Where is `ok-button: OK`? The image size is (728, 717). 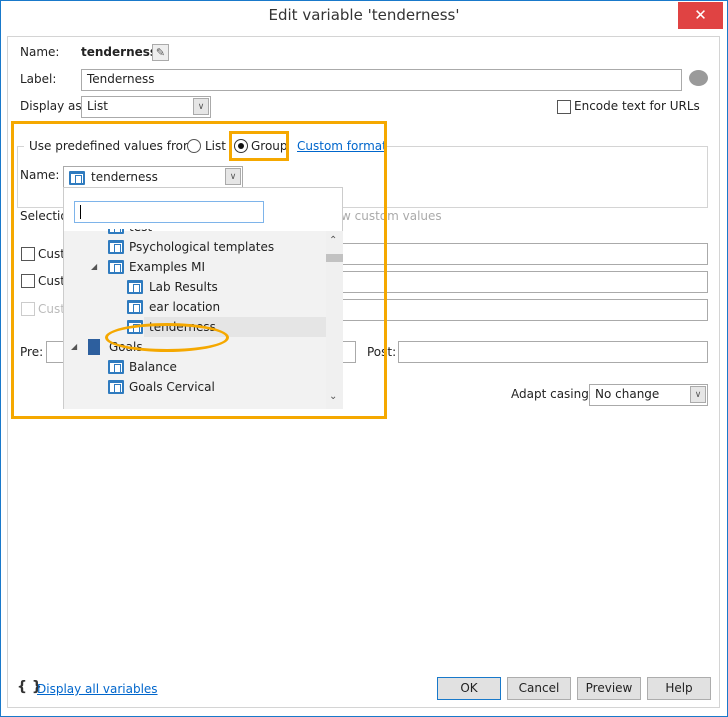 ok-button: OK is located at coordinates (469, 688).